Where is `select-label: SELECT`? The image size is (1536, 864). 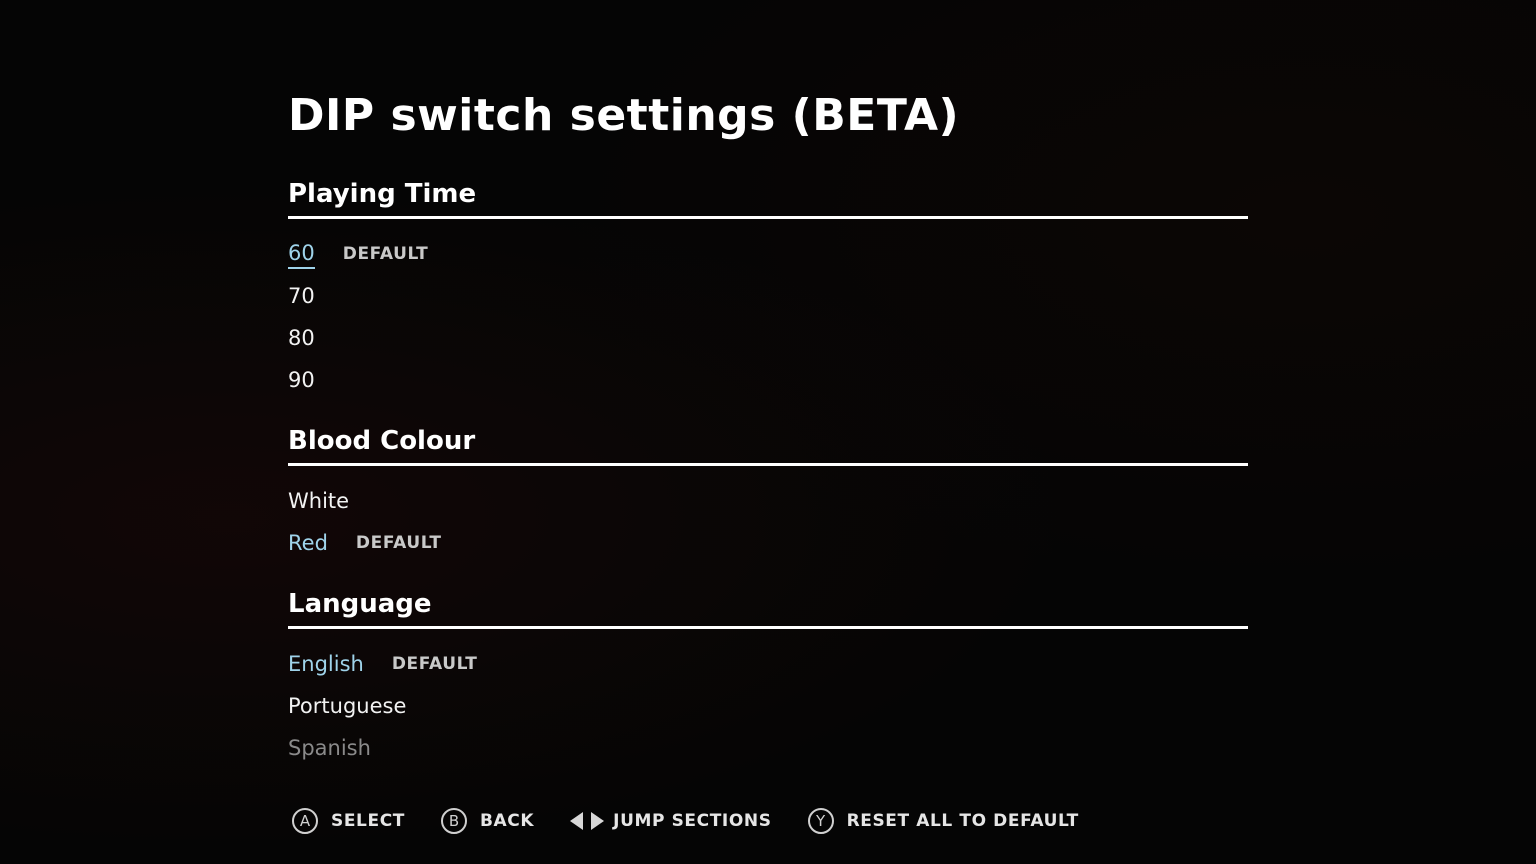
select-label: SELECT is located at coordinates (368, 821).